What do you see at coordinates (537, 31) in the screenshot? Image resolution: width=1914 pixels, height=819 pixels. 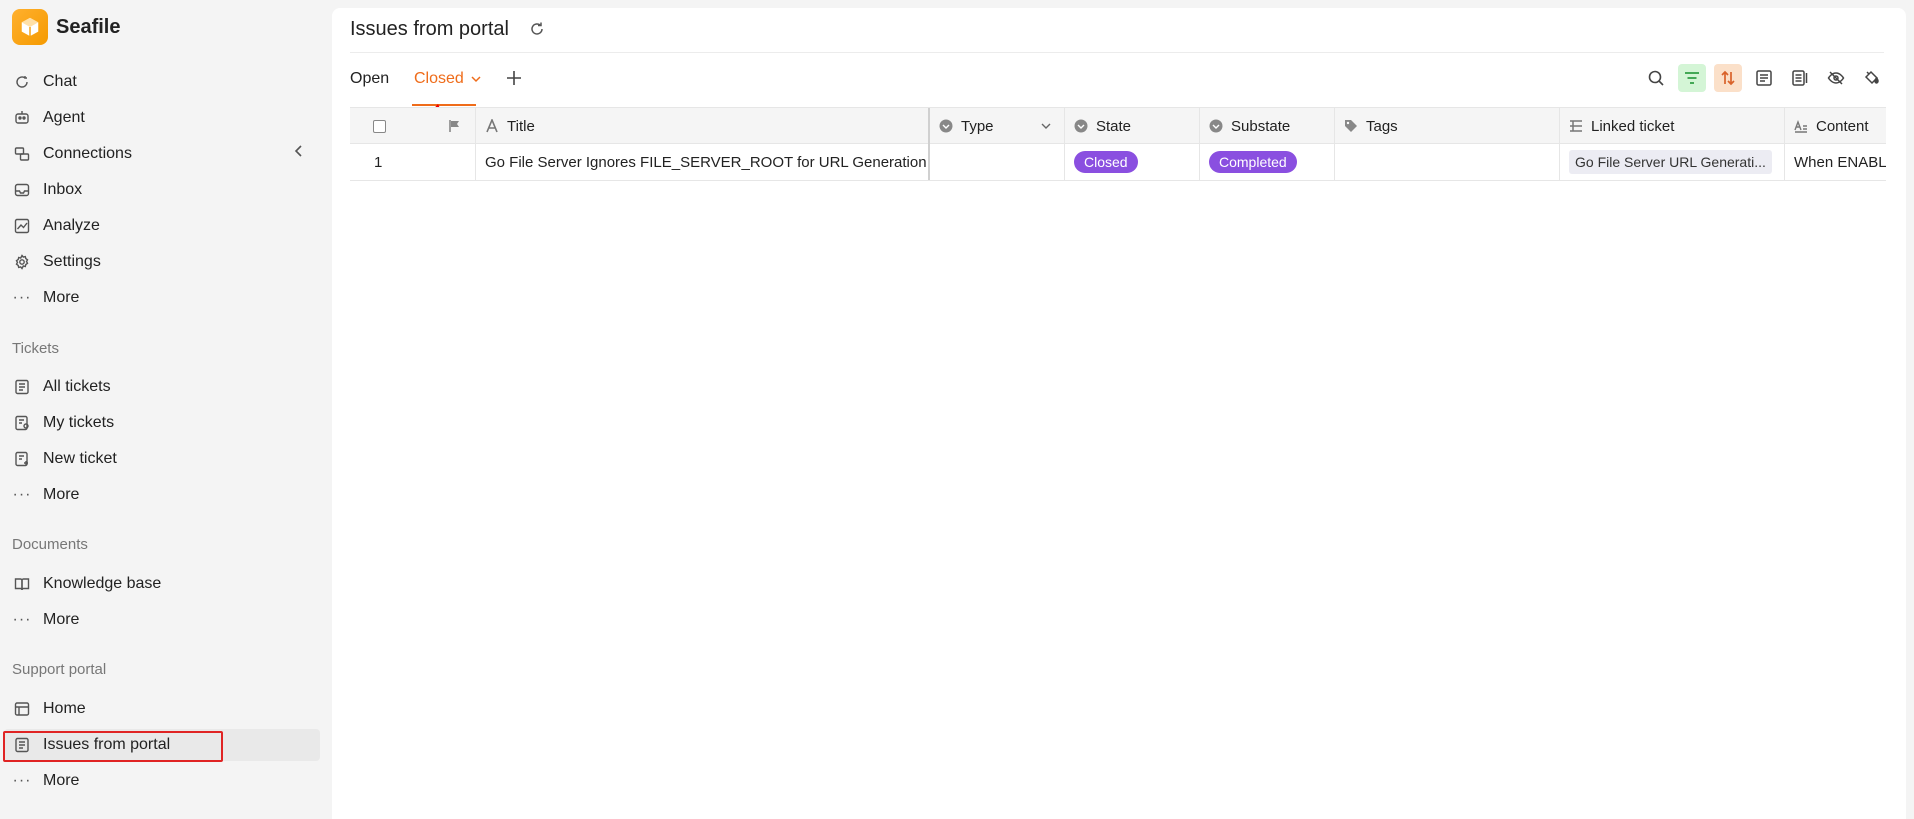 I see `refresh-icon` at bounding box center [537, 31].